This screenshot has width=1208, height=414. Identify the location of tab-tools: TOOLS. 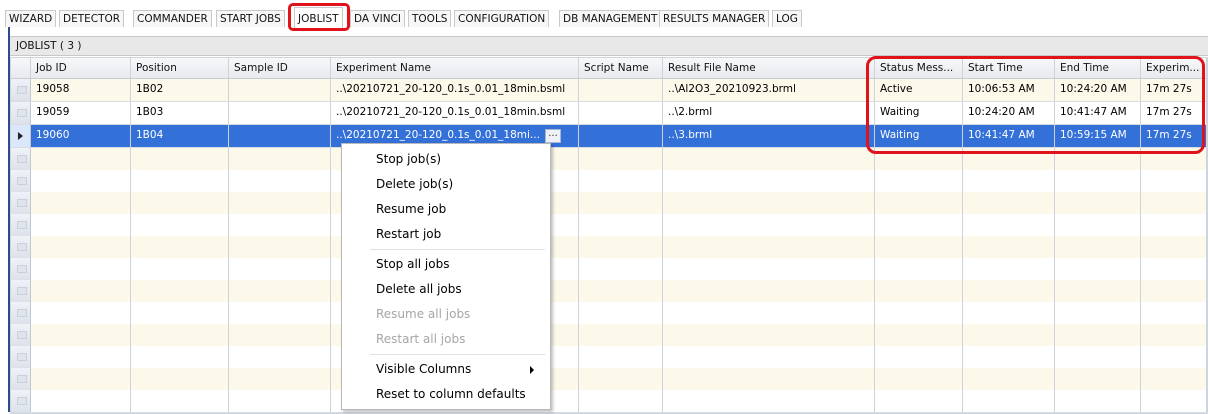
(430, 18).